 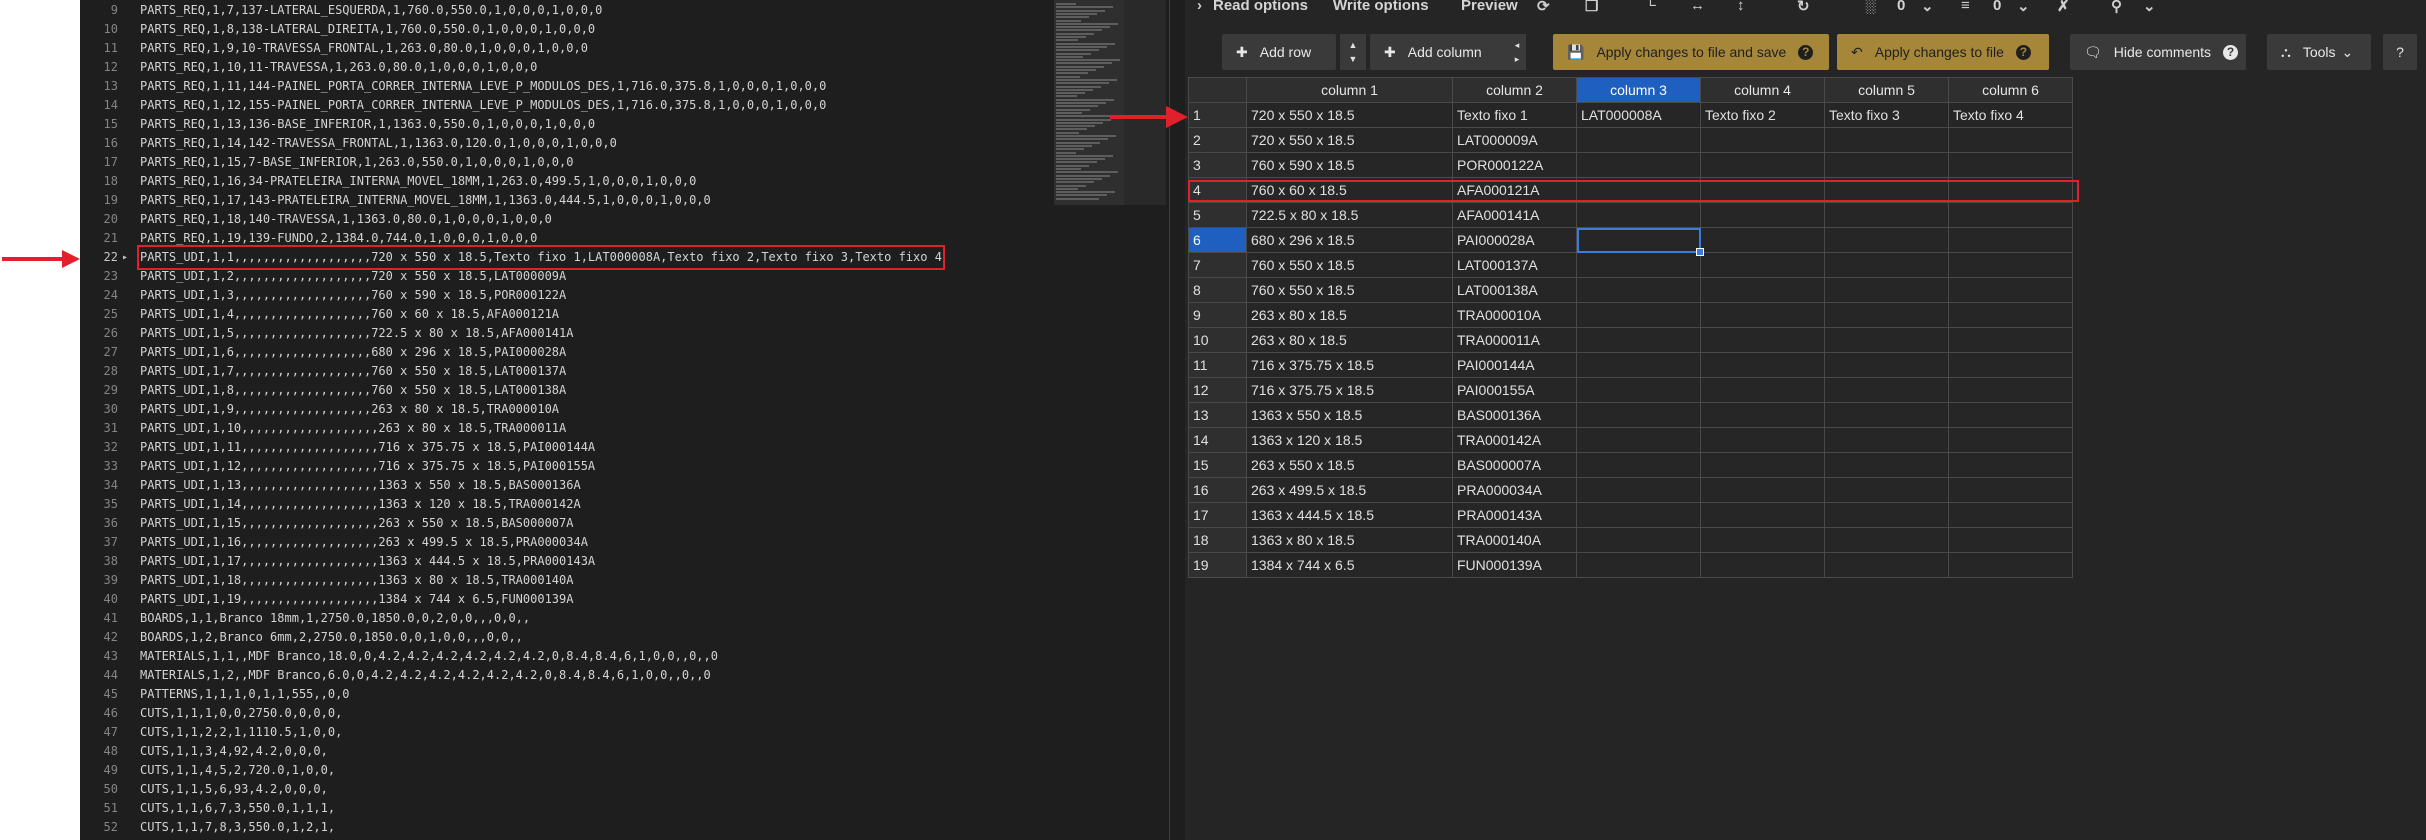 I want to click on columns-icon: ░, so click(x=1870, y=7).